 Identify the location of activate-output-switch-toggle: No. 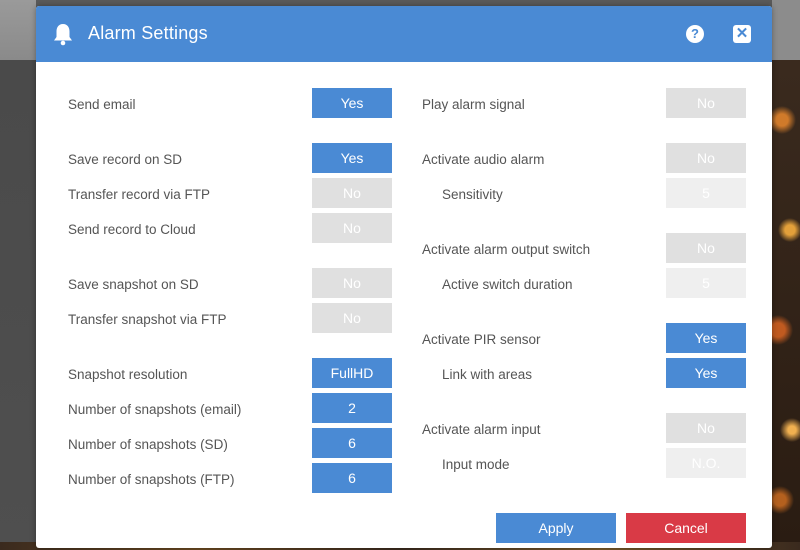
(706, 248).